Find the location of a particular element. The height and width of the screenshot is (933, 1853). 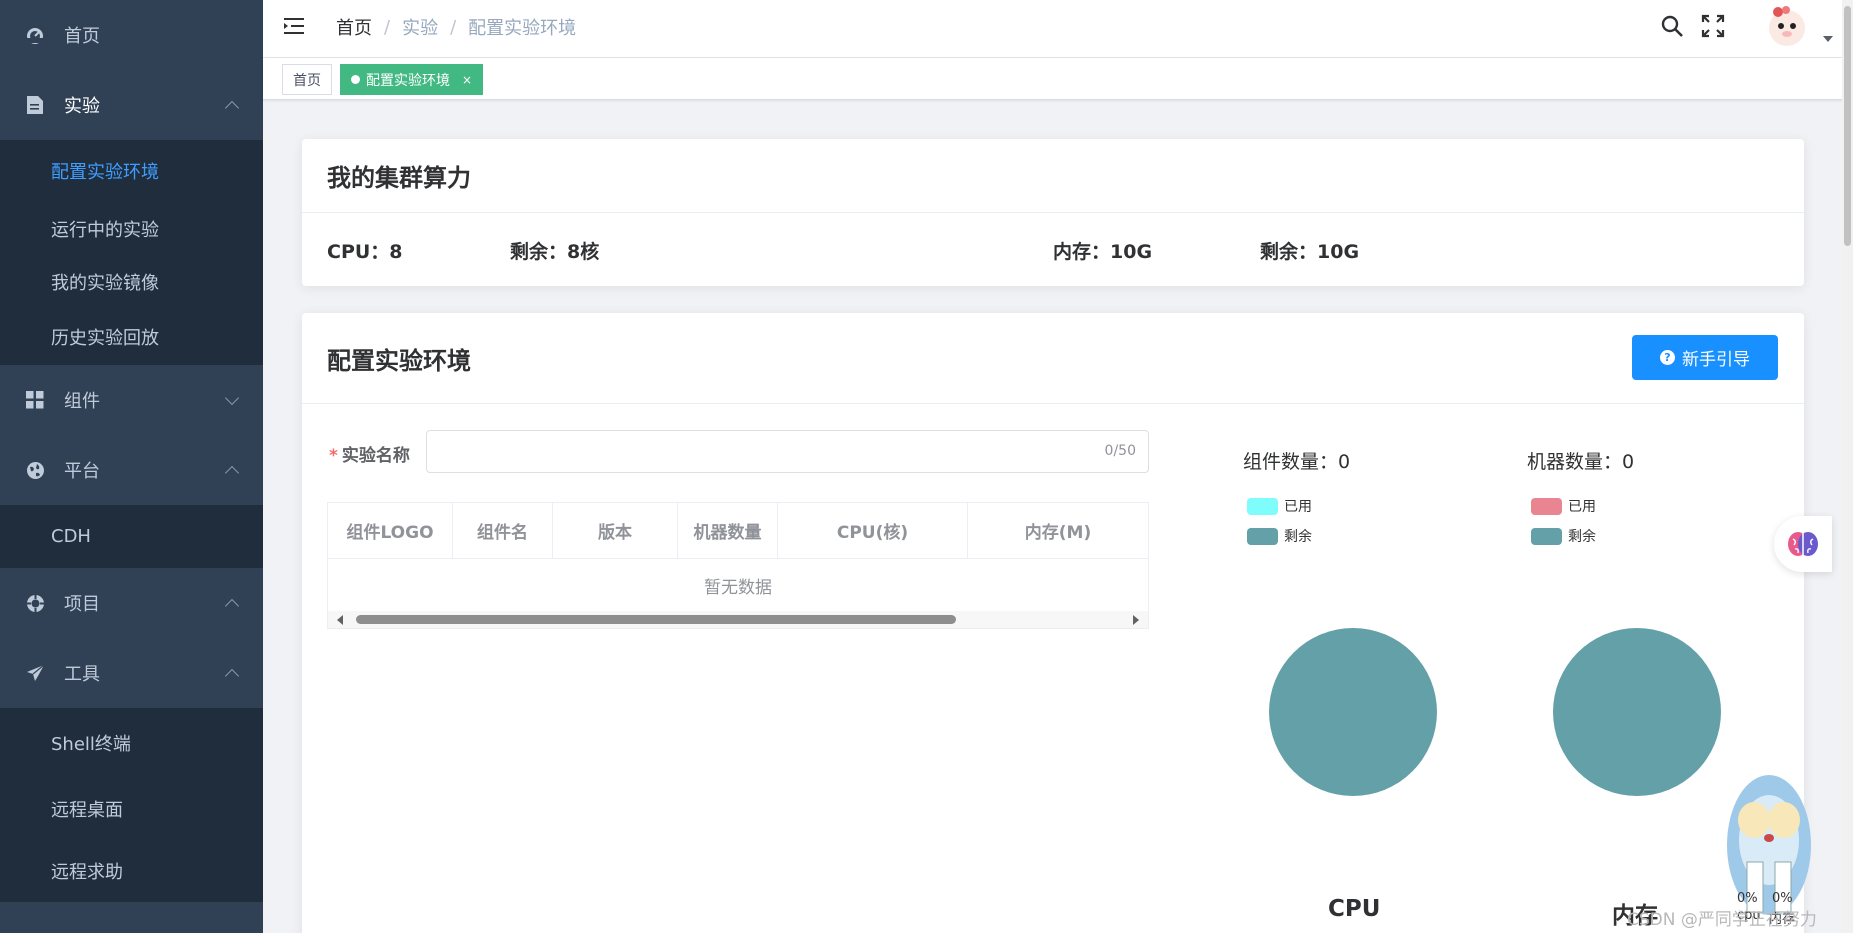

breadcrumb-current: 配置实验环境 is located at coordinates (522, 28).